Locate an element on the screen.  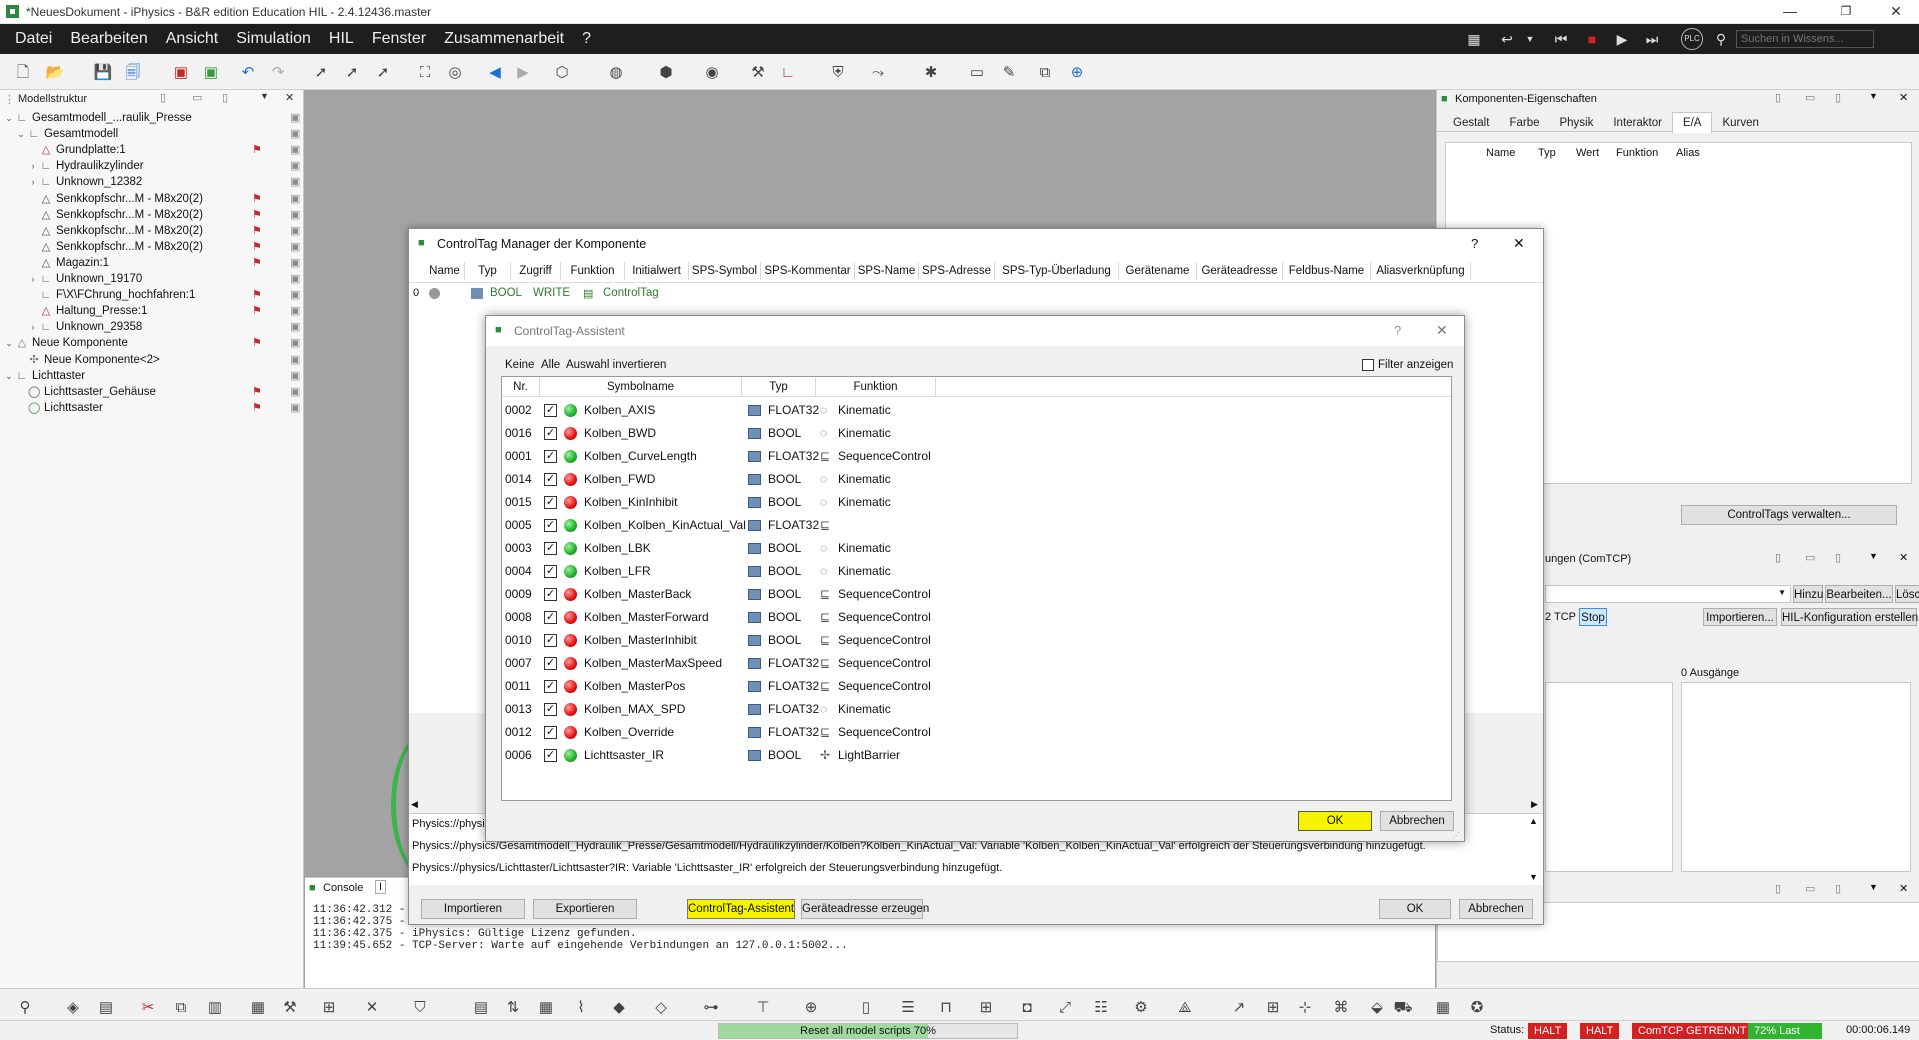
mgr-col-funktion: Funktion is located at coordinates (593, 271).